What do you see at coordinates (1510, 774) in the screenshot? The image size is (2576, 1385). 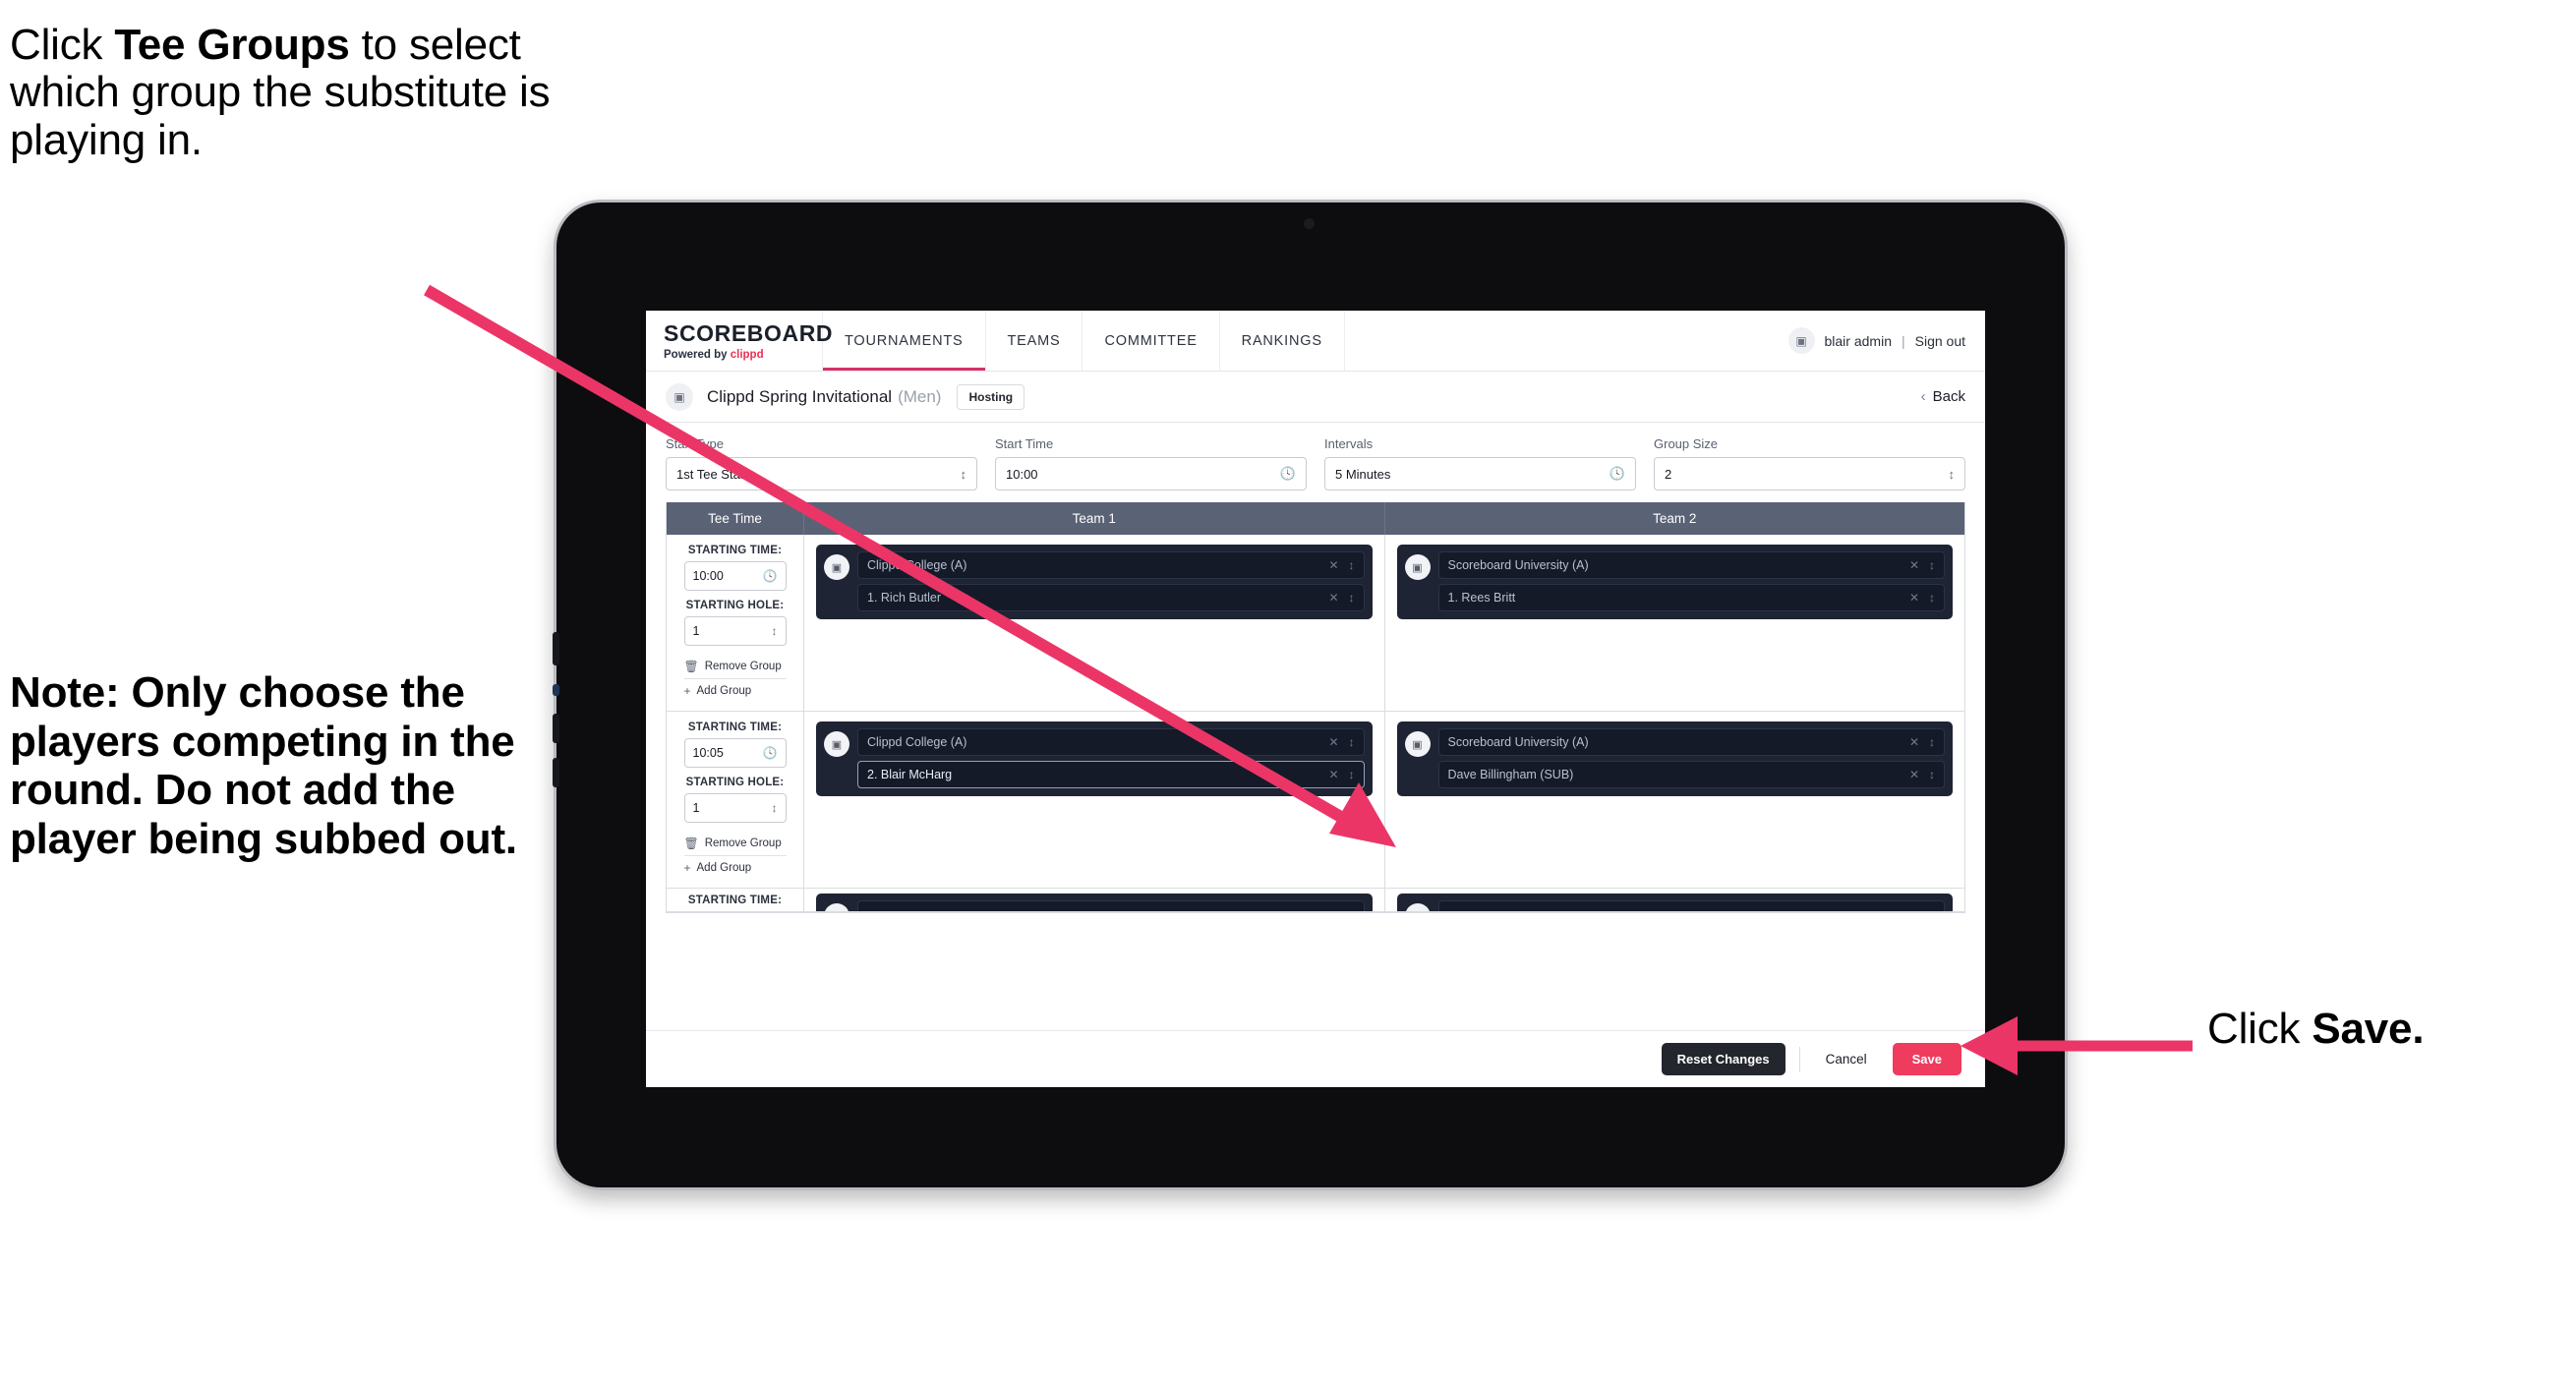 I see `player-entry-label: Dave Billingham (SUB)` at bounding box center [1510, 774].